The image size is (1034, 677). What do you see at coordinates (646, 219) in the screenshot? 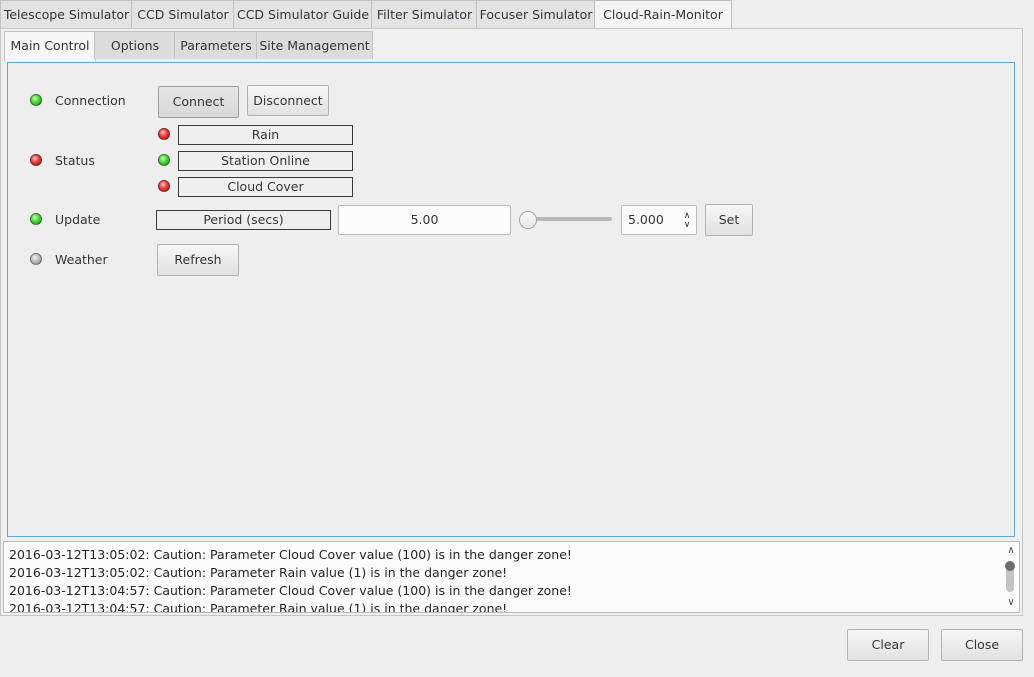
I see `period-spinbox-value: 5.000` at bounding box center [646, 219].